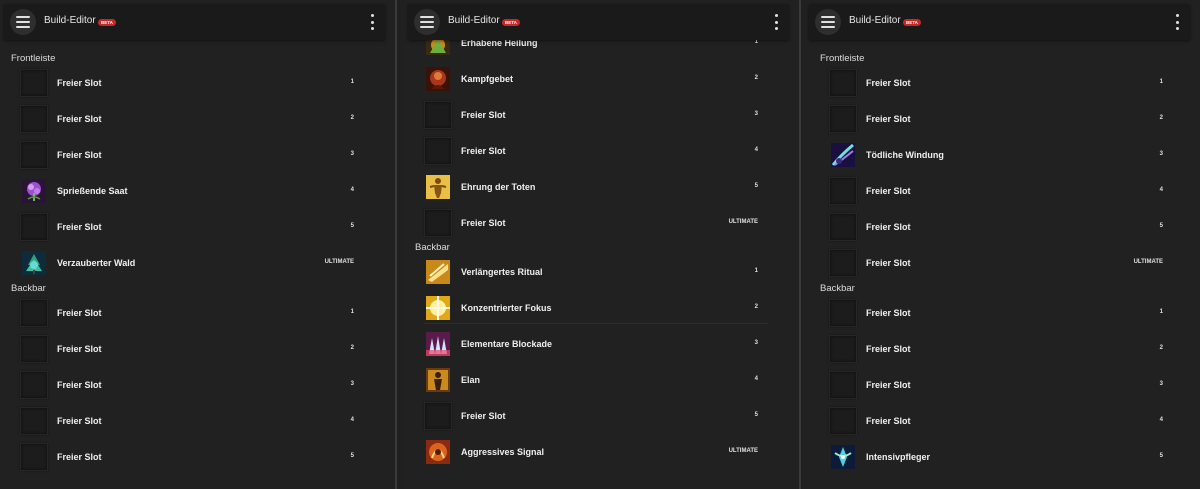  What do you see at coordinates (498, 187) in the screenshot?
I see `skill-name: Ehrung der Toten` at bounding box center [498, 187].